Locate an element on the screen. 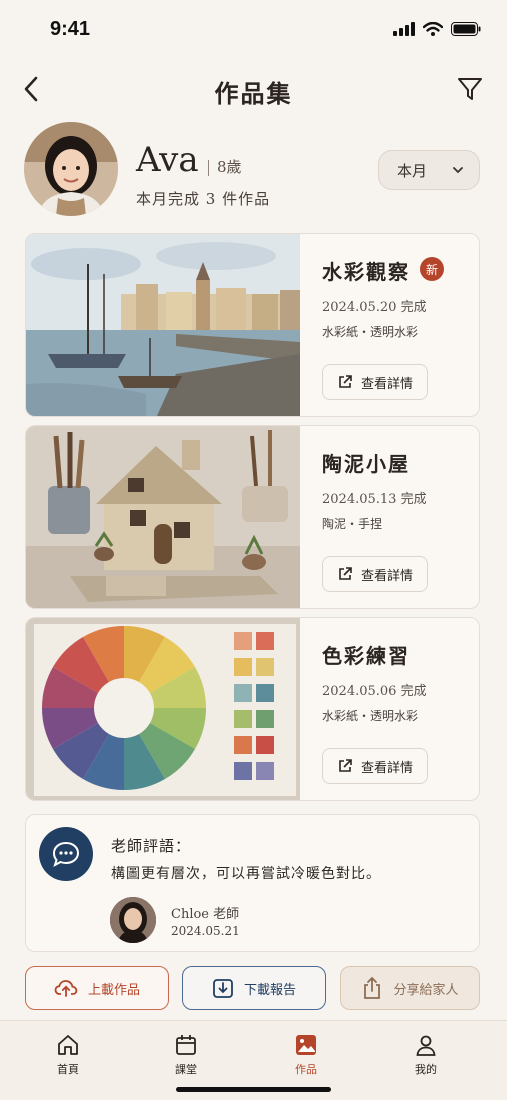  upload-work-label: 上載作品 is located at coordinates (113, 990).